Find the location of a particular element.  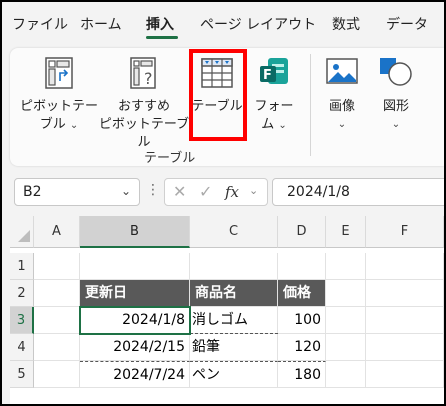

copy-marquee is located at coordinates (234, 333).